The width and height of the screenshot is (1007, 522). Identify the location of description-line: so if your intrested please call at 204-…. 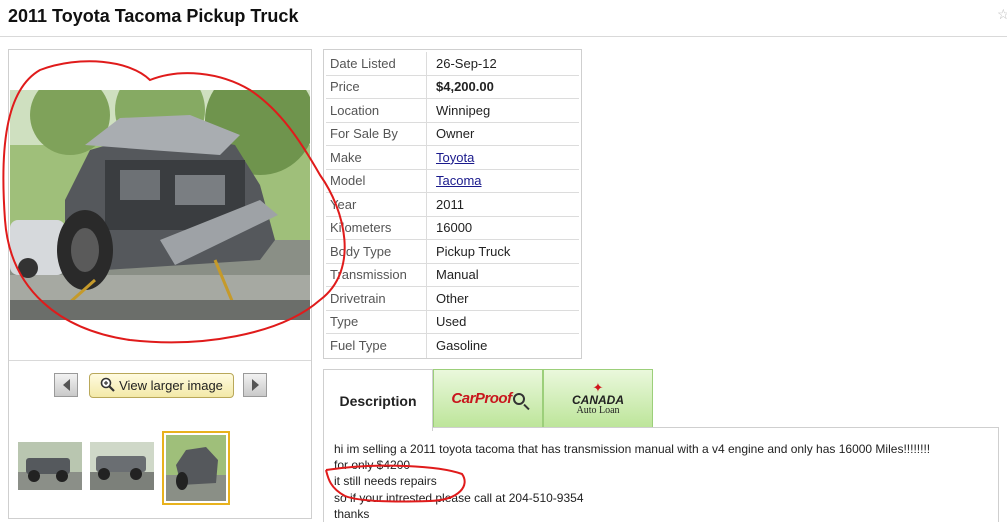
(459, 497).